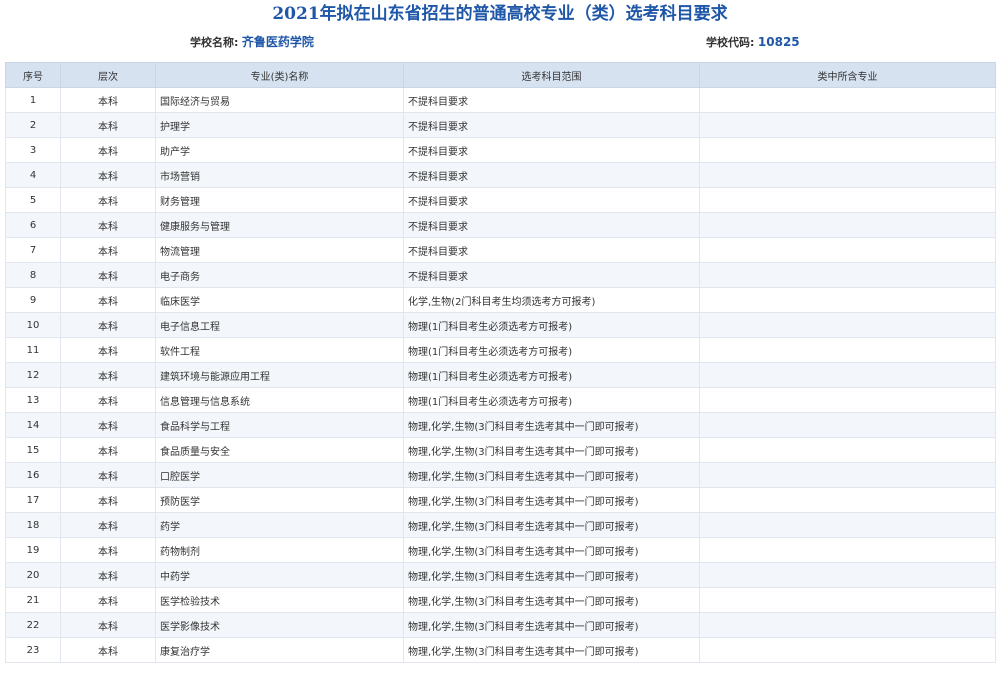 Image resolution: width=1000 pixels, height=673 pixels. Describe the element at coordinates (33, 175) in the screenshot. I see `cell-no: 4` at that location.